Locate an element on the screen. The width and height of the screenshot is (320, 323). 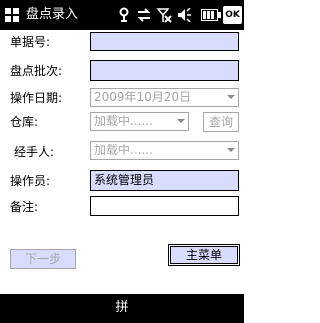
handler-label: 经手人: is located at coordinates (34, 152).